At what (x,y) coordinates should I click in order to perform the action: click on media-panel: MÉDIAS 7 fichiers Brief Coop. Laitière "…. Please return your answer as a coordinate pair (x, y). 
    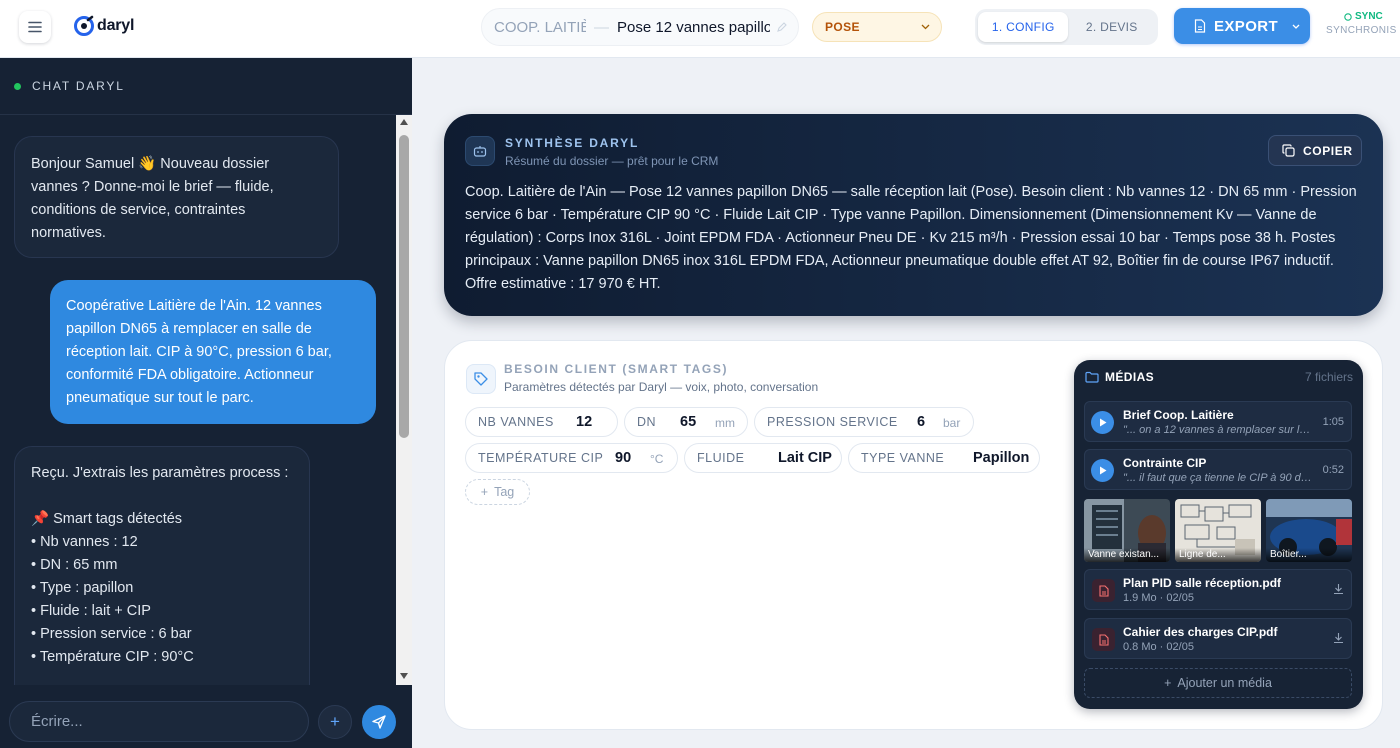
    Looking at the image, I should click on (1218, 534).